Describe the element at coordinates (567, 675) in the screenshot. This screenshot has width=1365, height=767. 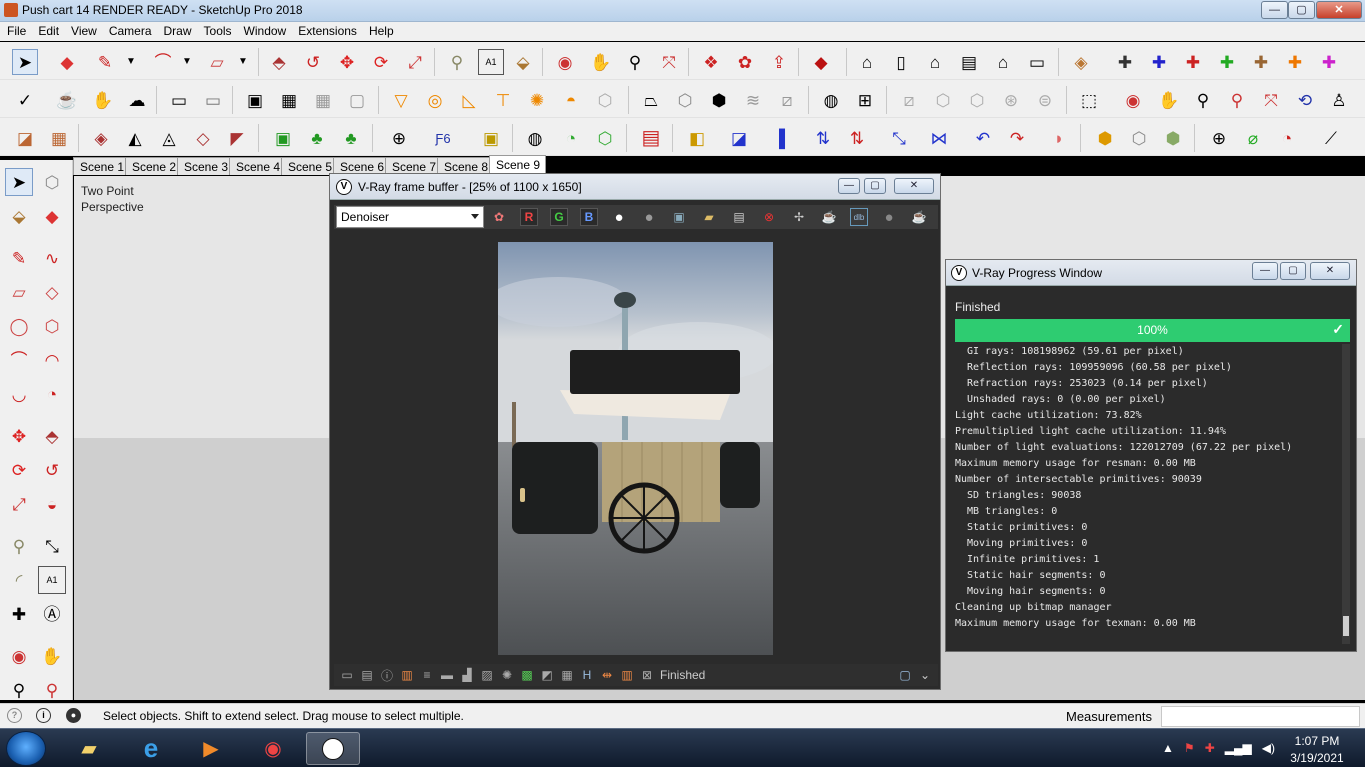
I see `srgb-icon: ▦` at that location.